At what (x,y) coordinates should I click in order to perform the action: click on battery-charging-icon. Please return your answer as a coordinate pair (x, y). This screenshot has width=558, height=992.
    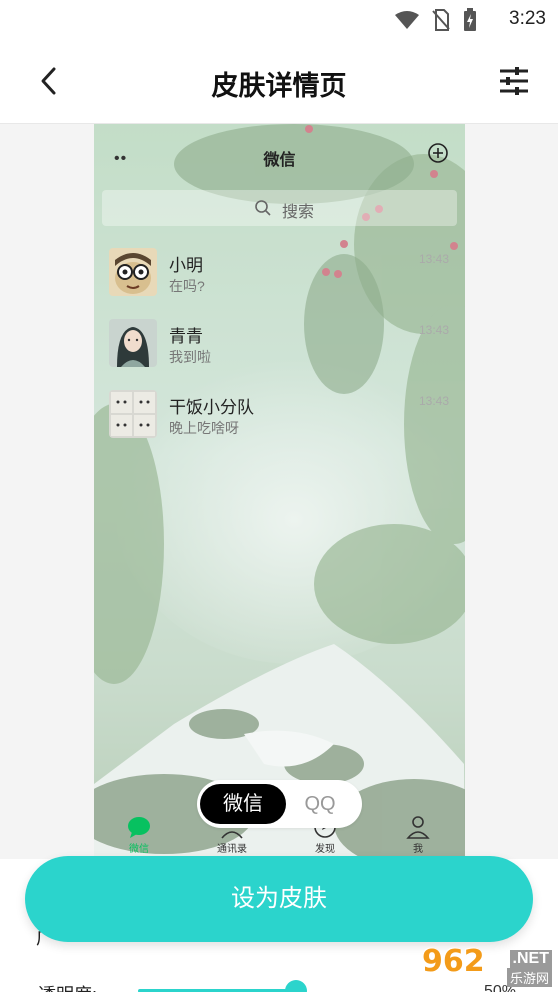
    Looking at the image, I should click on (470, 19).